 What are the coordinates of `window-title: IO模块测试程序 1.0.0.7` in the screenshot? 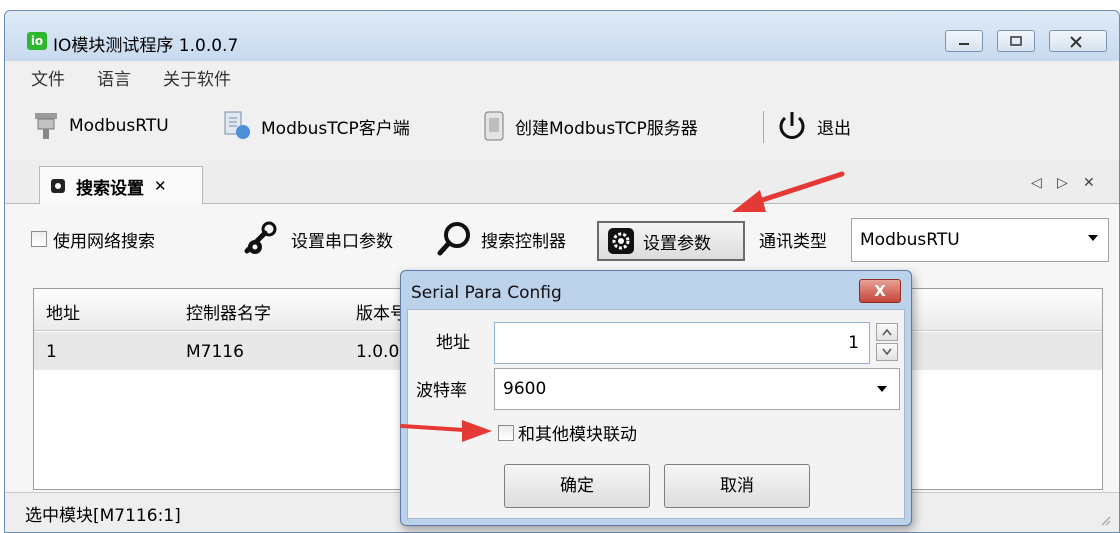 It's located at (146, 46).